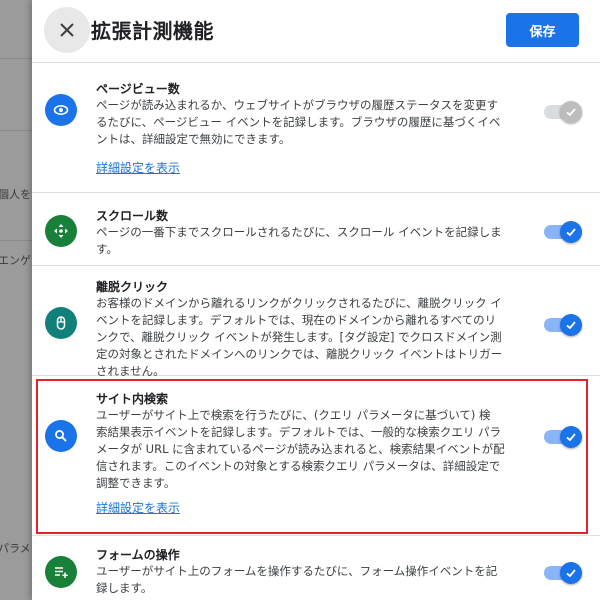 The width and height of the screenshot is (600, 600). I want to click on setting-name: ページビュー数, so click(138, 89).